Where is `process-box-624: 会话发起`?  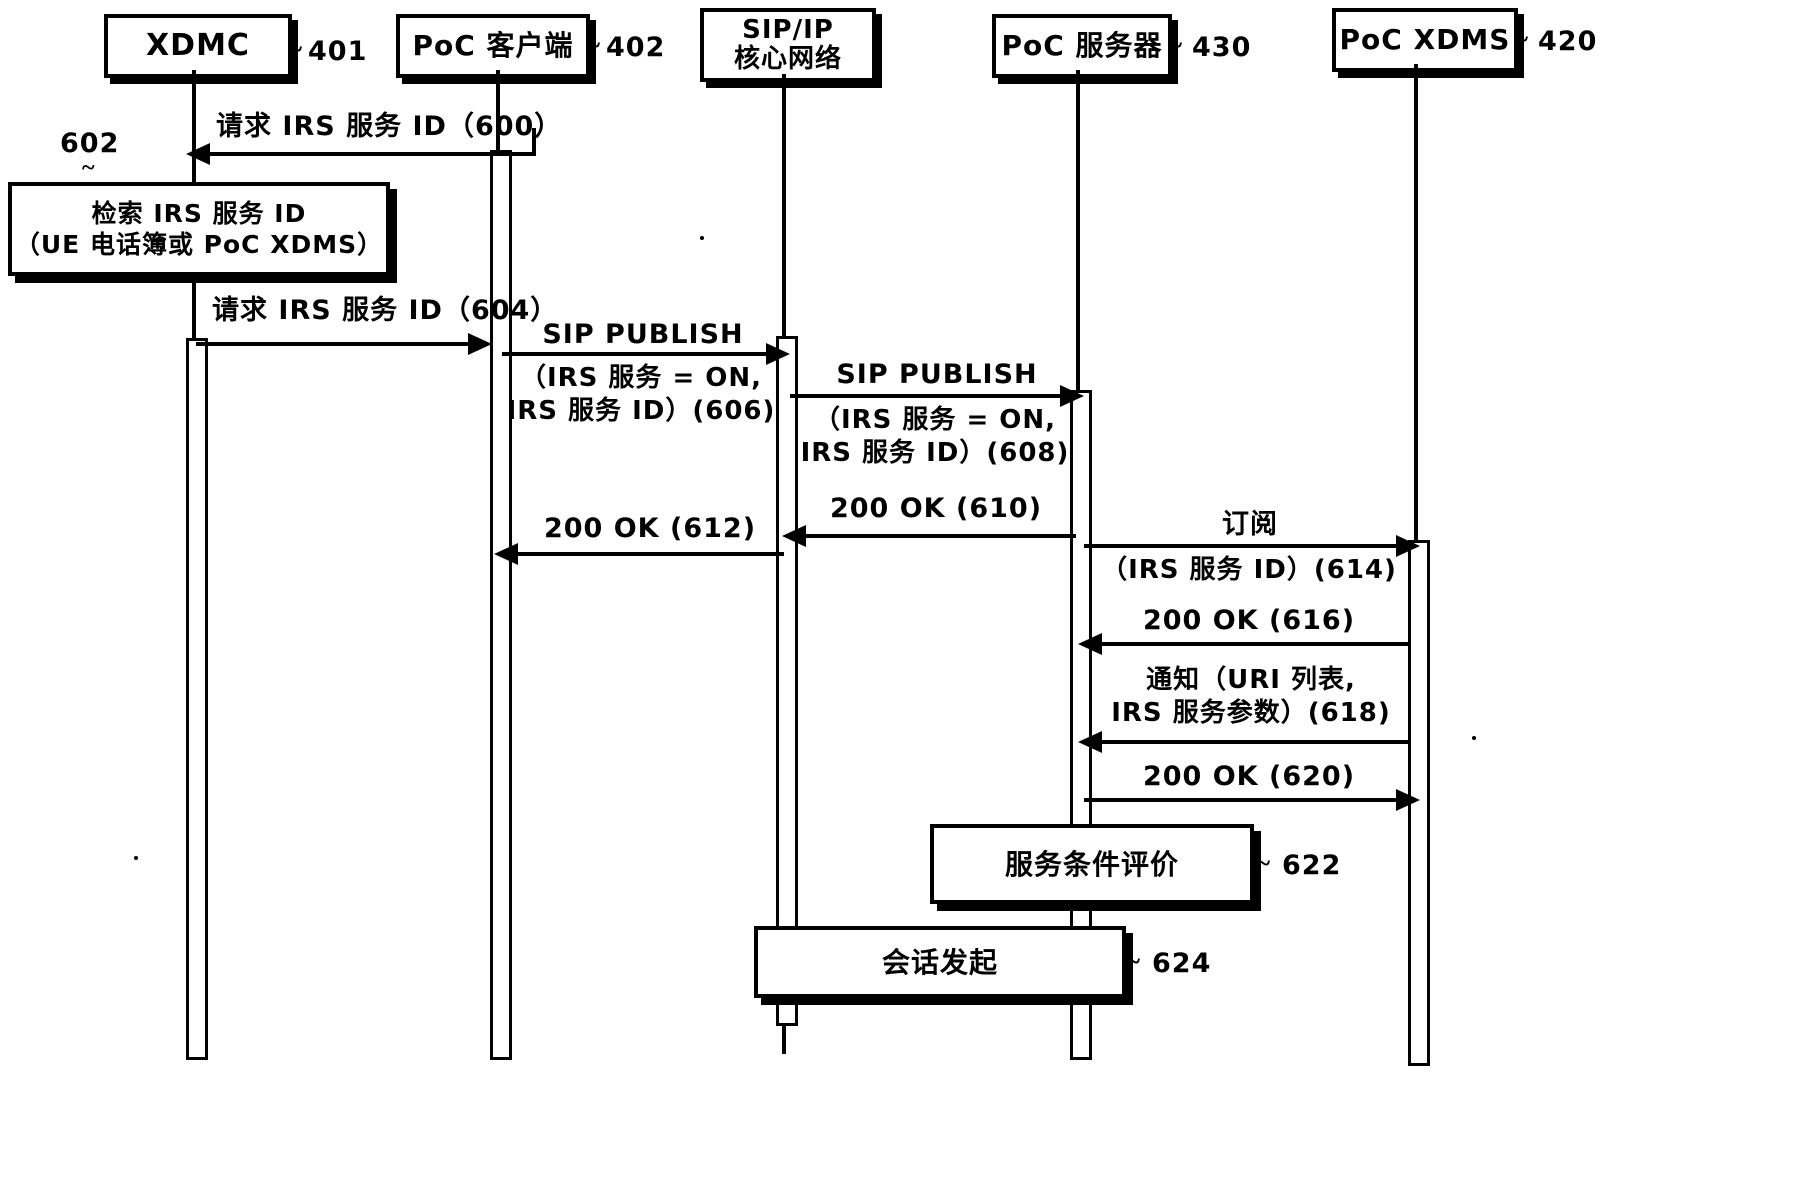 process-box-624: 会话发起 is located at coordinates (940, 962).